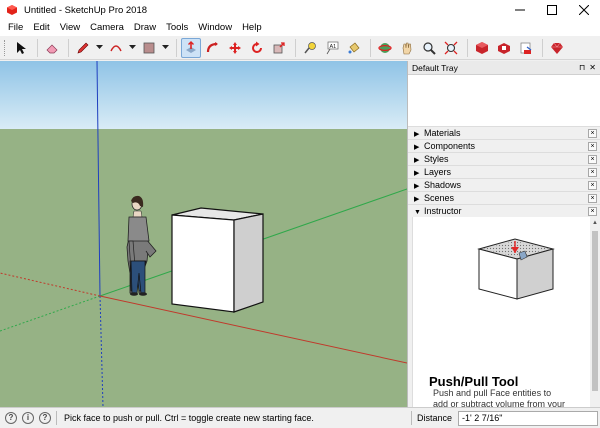  Describe the element at coordinates (83, 48) in the screenshot. I see `pencil-tool-button` at that location.